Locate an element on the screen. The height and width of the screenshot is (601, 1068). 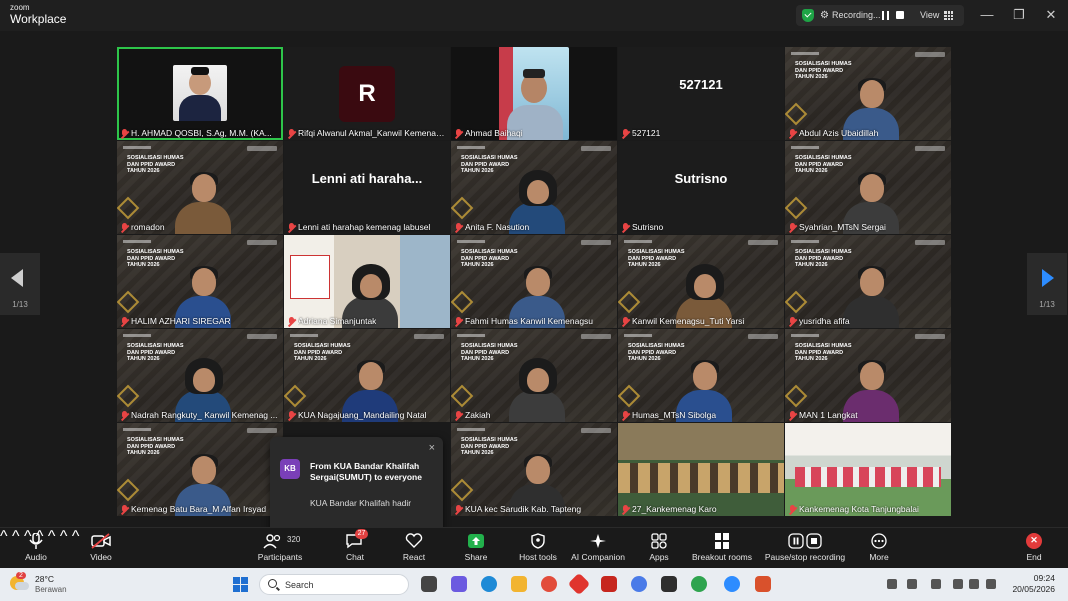
powerpoint-icon is located at coordinates (763, 584).